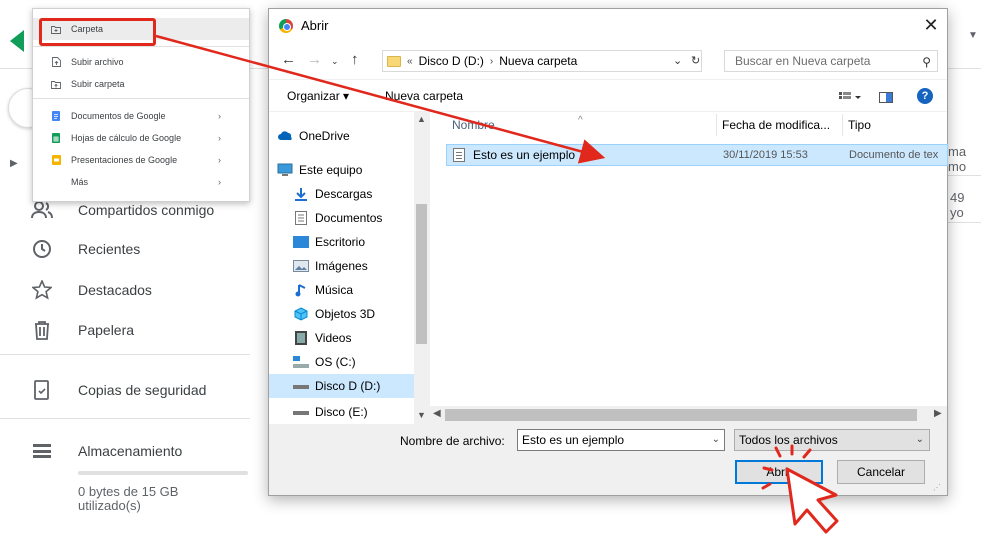  I want to click on menu-item-upload-file: Subir archivo, so click(141, 62).